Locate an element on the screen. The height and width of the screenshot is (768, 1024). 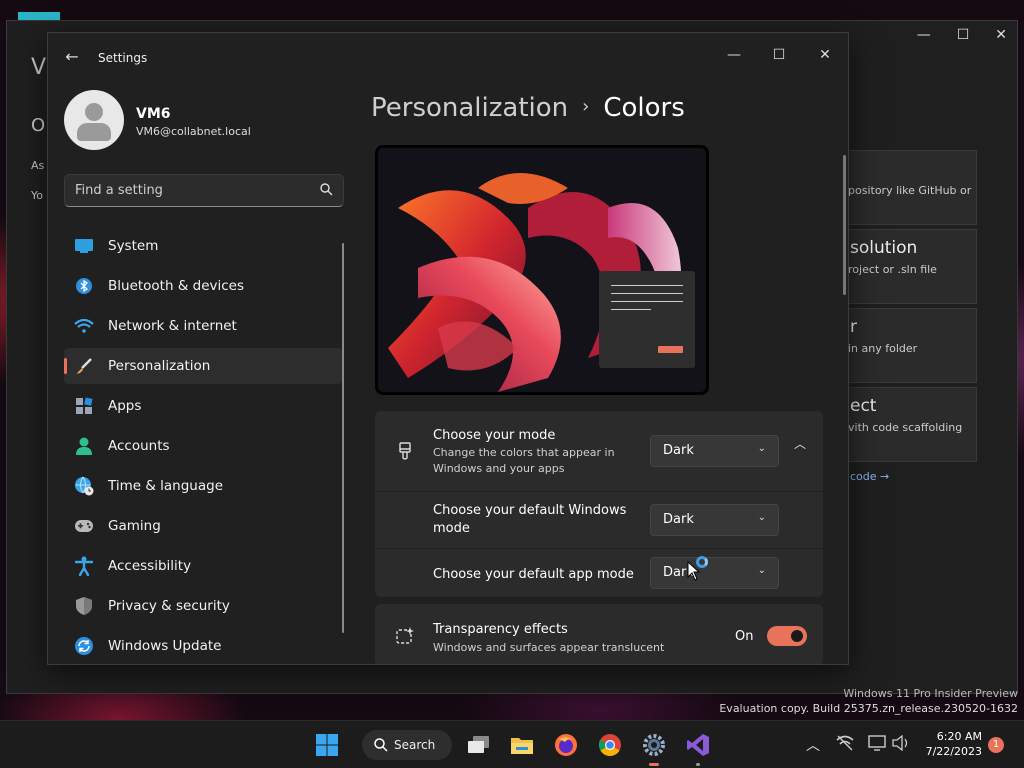
transparency-toggle is located at coordinates (787, 636).